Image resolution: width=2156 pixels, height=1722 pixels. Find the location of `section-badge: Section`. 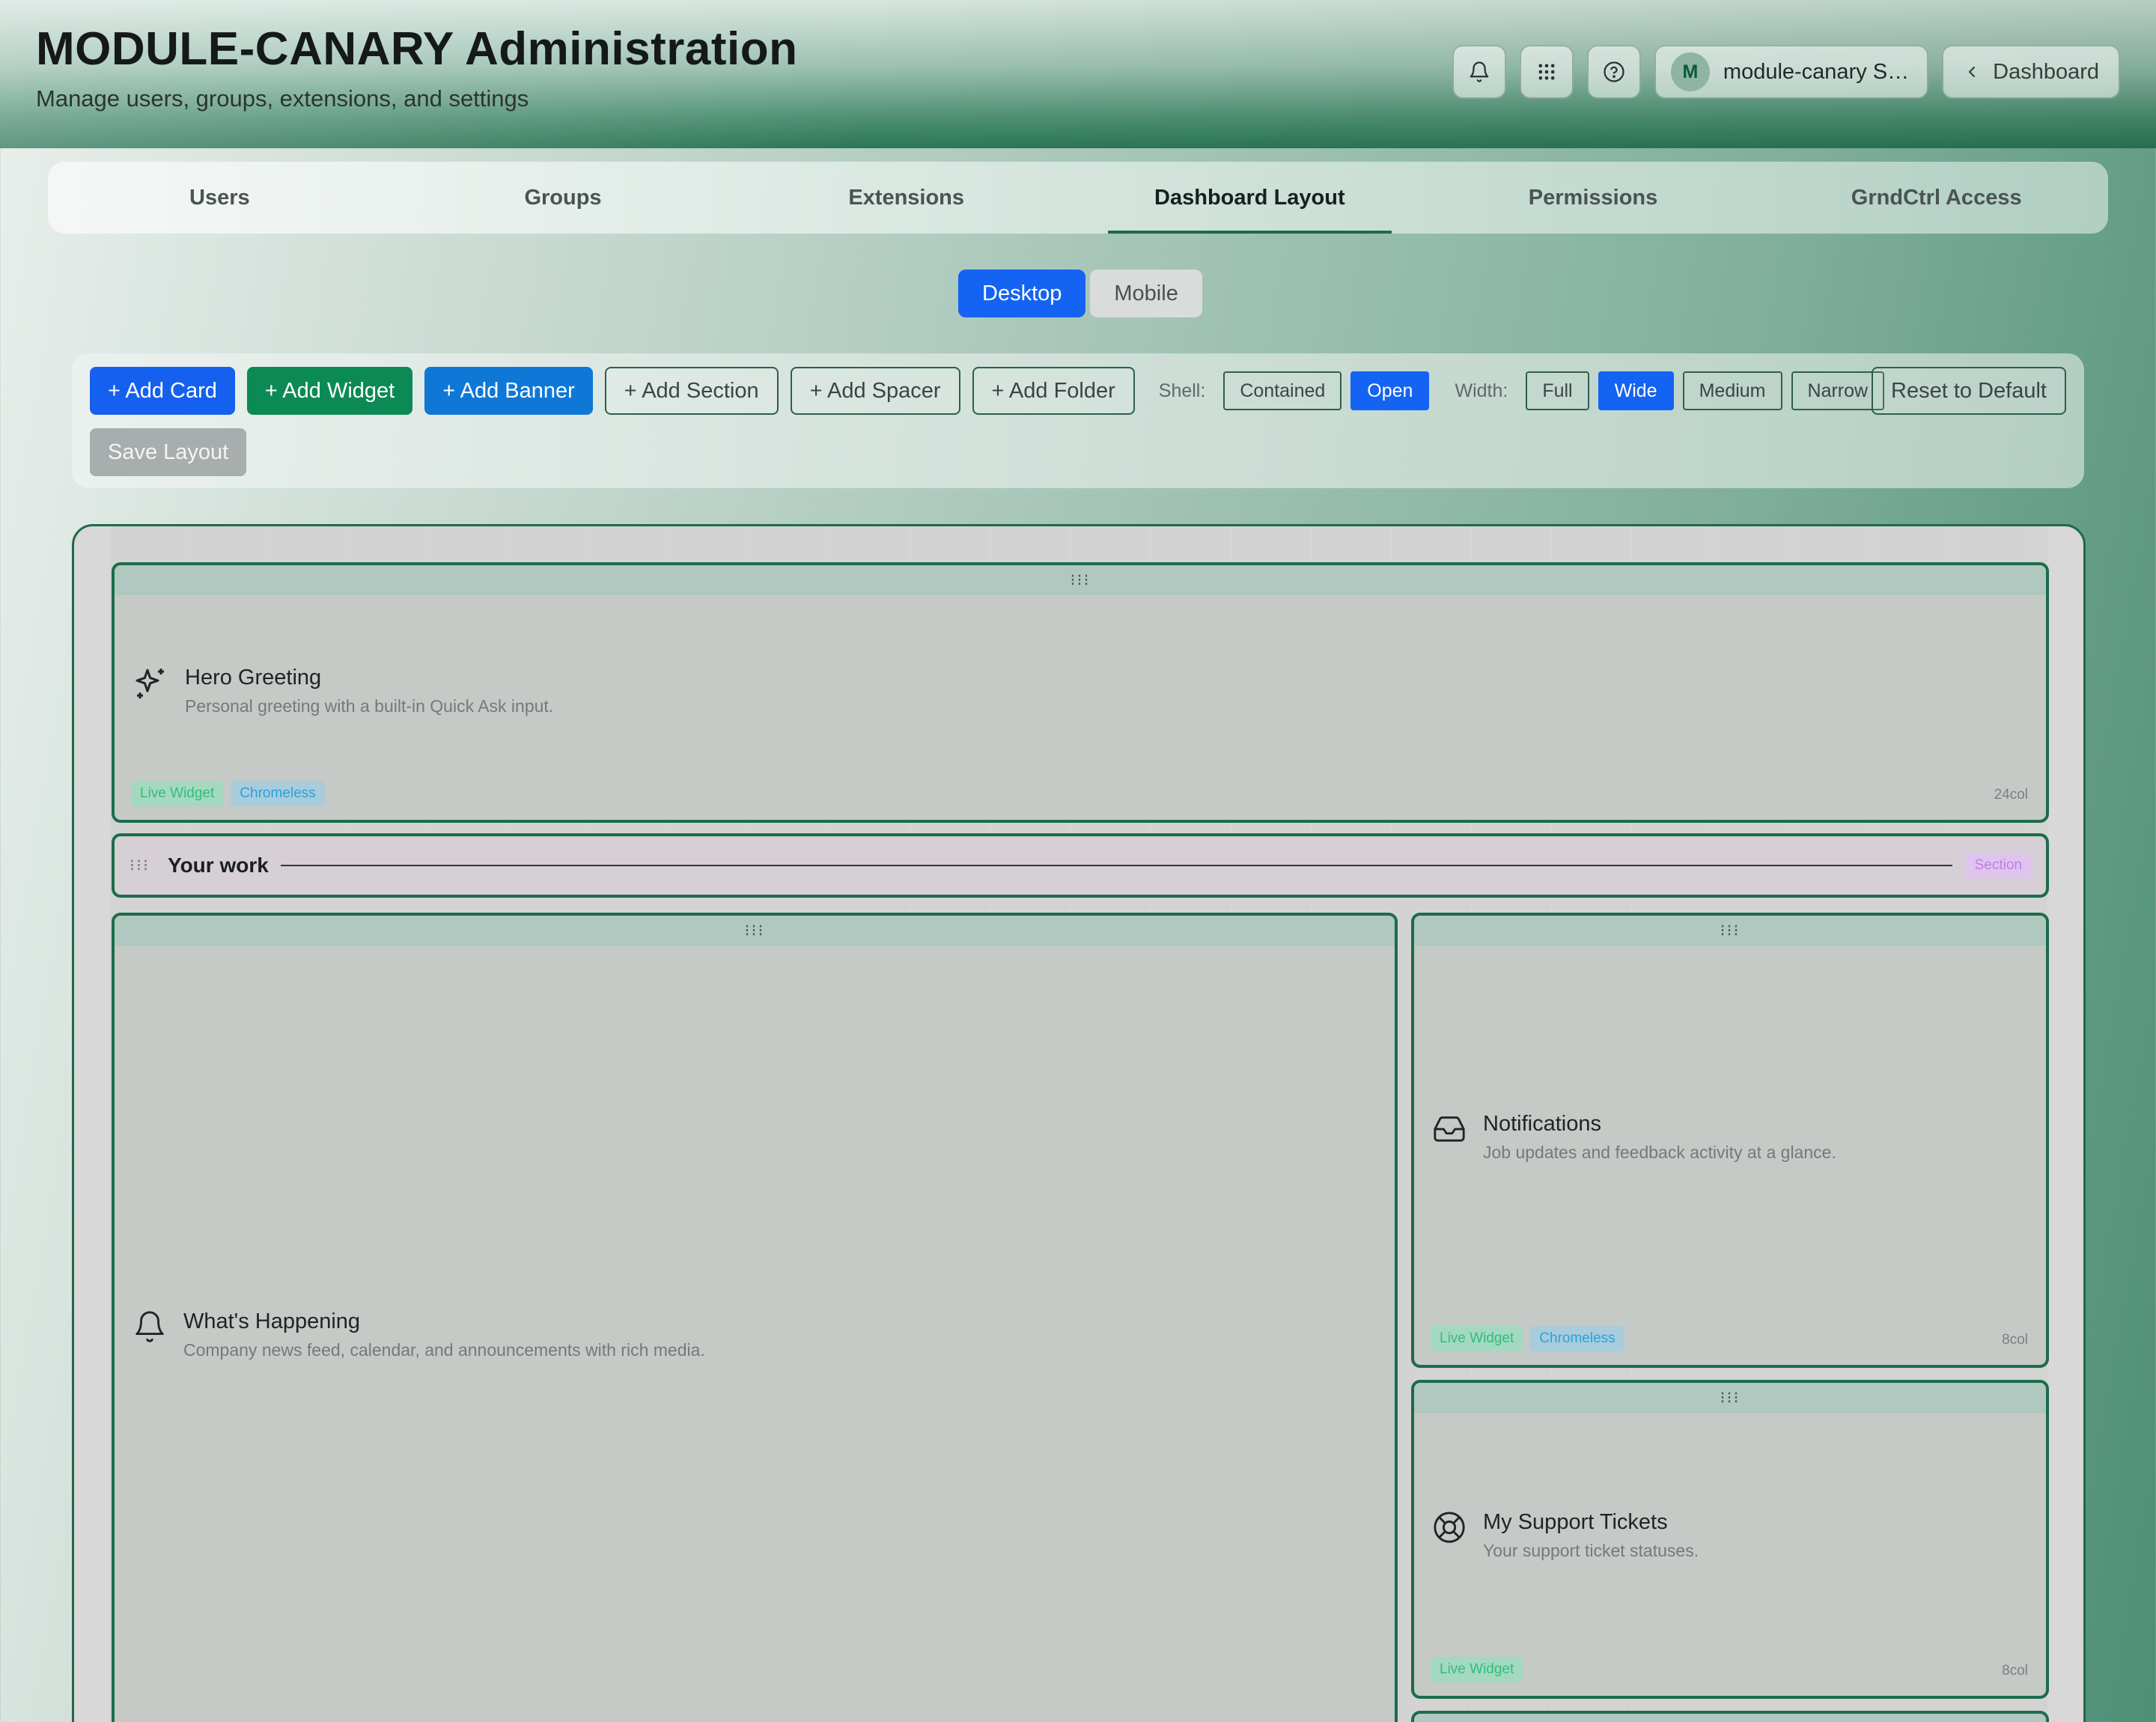

section-badge: Section is located at coordinates (1998, 865).